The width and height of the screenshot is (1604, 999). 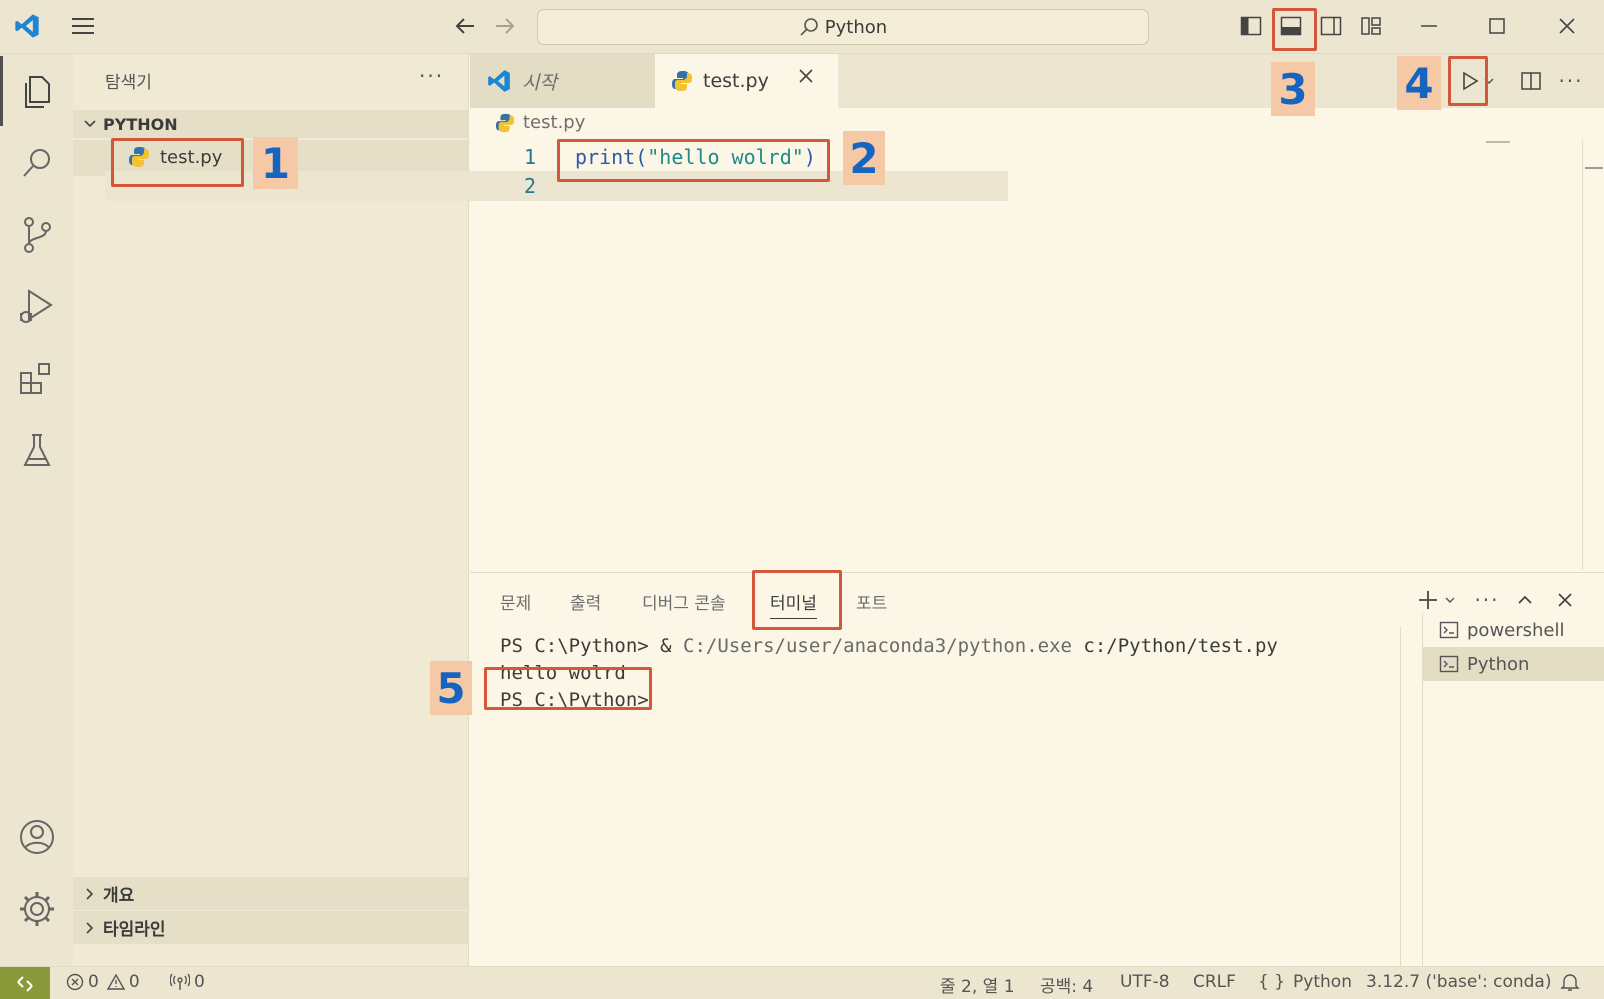 I want to click on ports-count: 0, so click(x=199, y=982).